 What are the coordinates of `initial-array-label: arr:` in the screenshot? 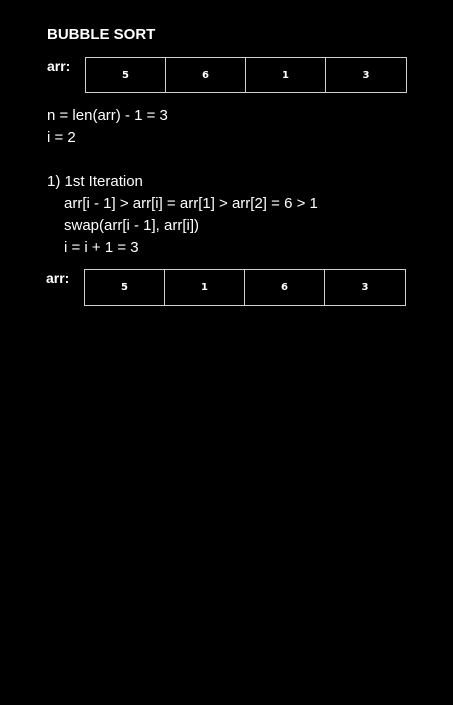 It's located at (59, 66).